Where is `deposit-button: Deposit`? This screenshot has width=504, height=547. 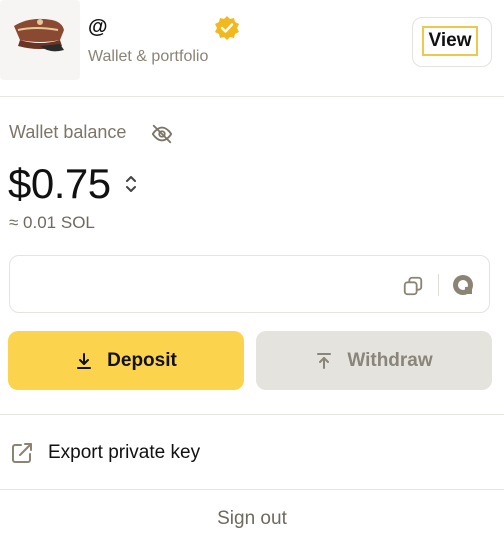
deposit-button: Deposit is located at coordinates (126, 360).